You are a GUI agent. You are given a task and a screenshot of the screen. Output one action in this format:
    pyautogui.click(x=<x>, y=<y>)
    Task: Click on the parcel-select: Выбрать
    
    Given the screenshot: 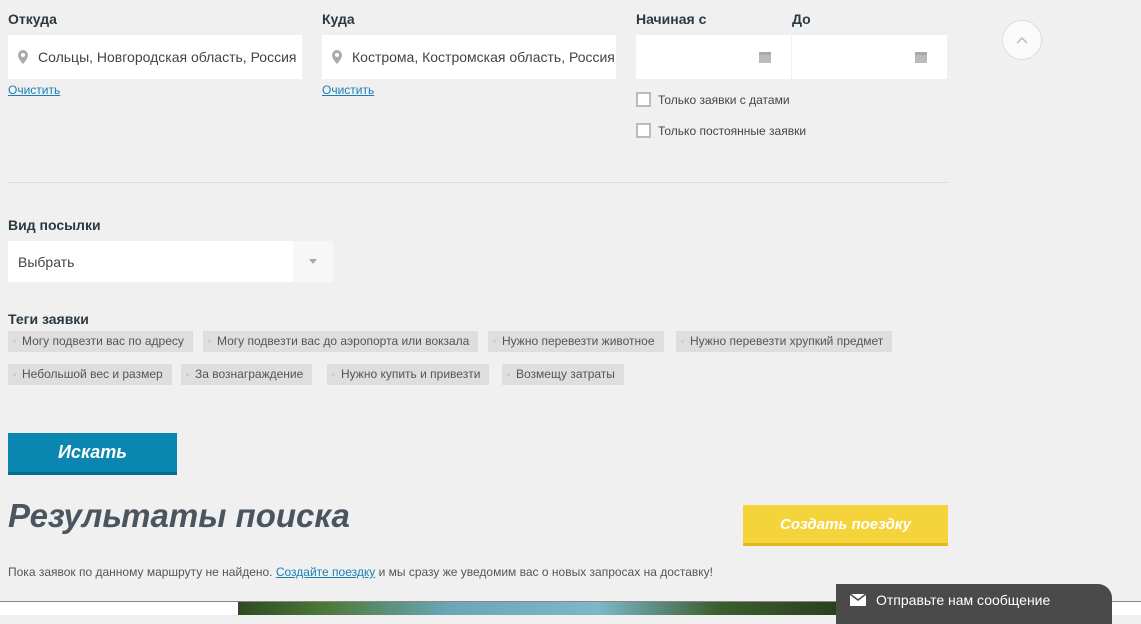 What is the action you would take?
    pyautogui.click(x=170, y=261)
    